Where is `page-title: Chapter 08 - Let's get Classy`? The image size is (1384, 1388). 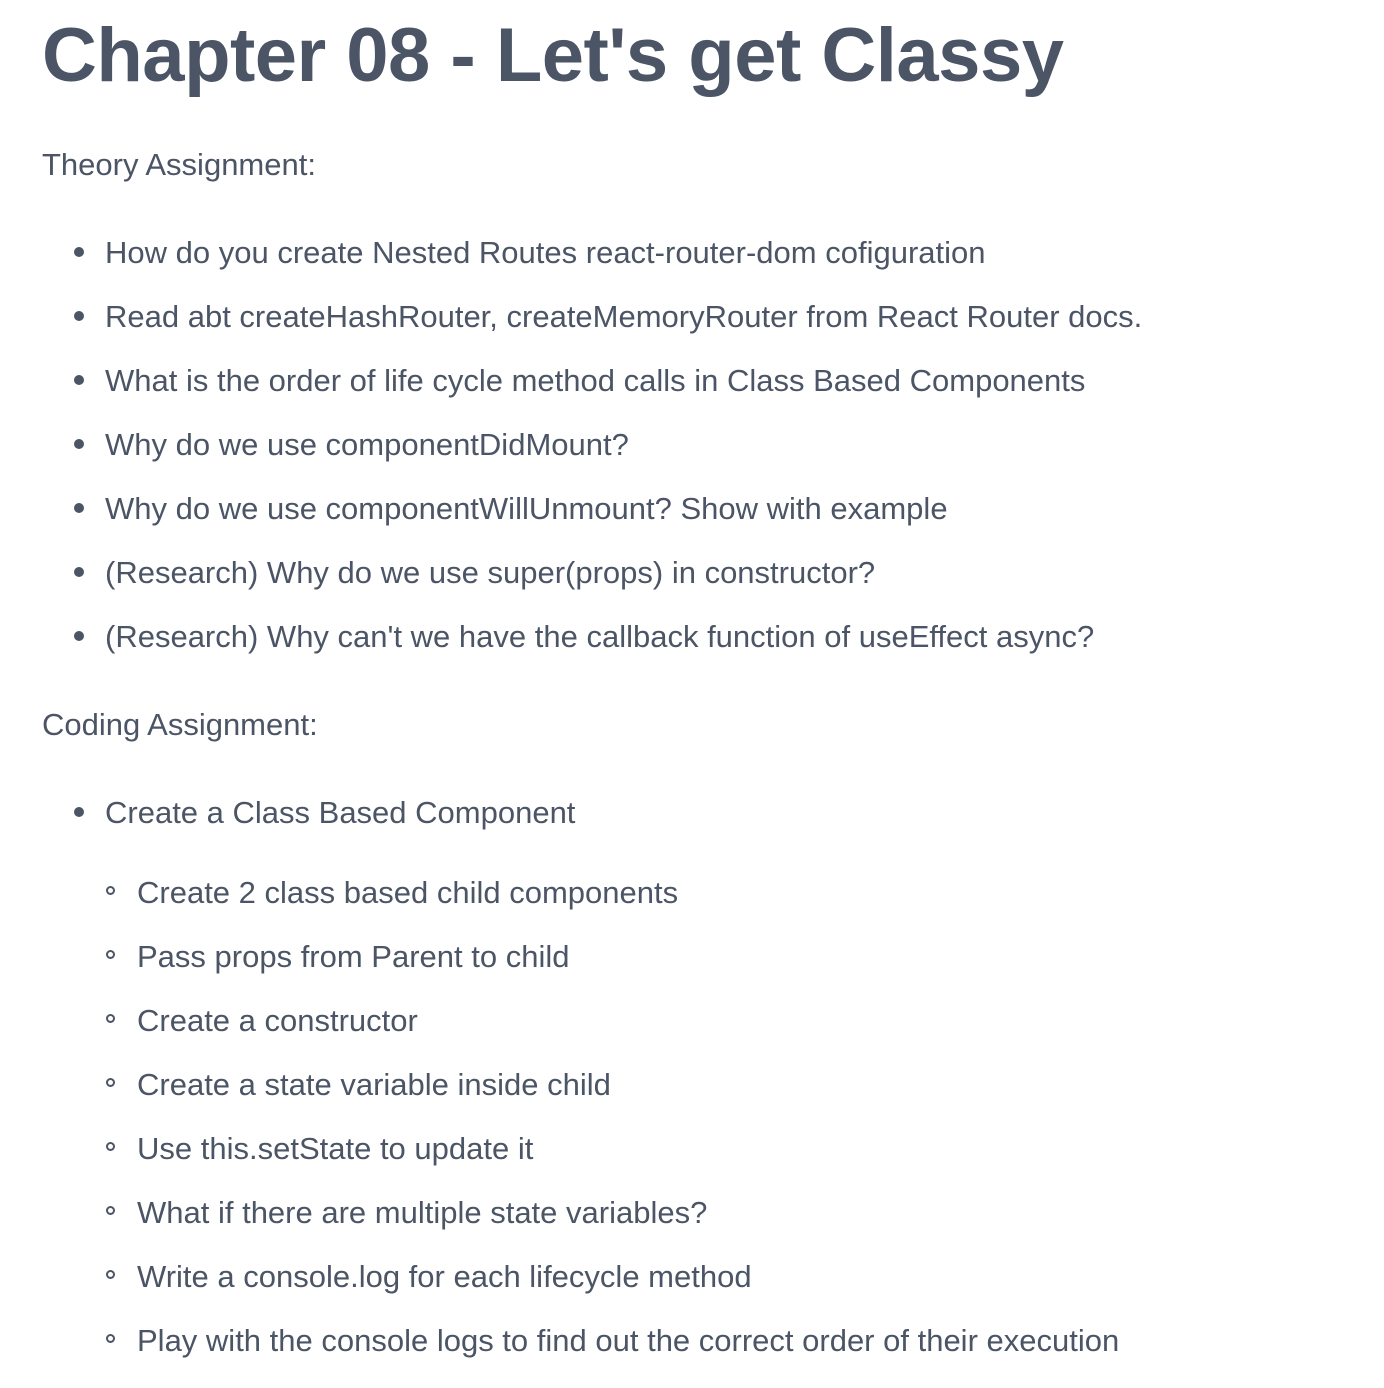
page-title: Chapter 08 - Let's get Classy is located at coordinates (553, 55).